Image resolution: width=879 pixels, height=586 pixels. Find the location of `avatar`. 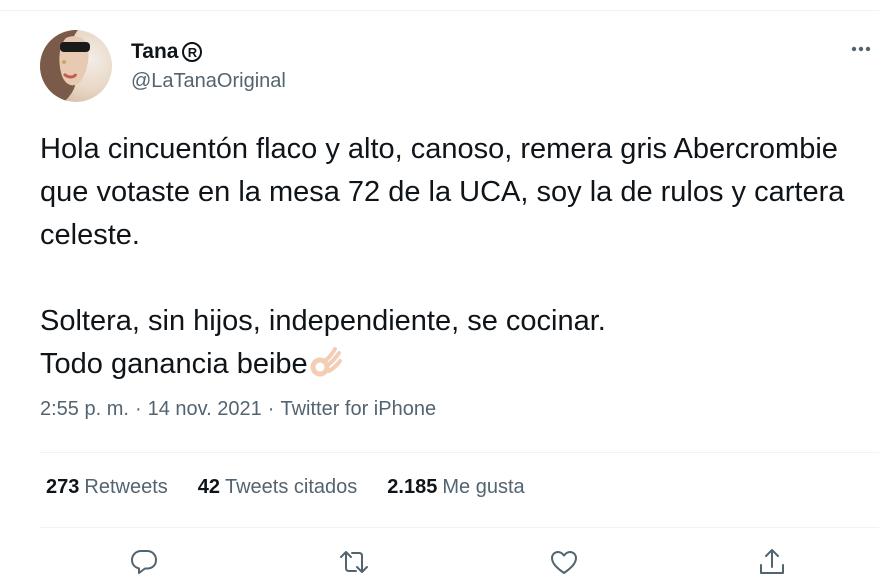

avatar is located at coordinates (76, 66).